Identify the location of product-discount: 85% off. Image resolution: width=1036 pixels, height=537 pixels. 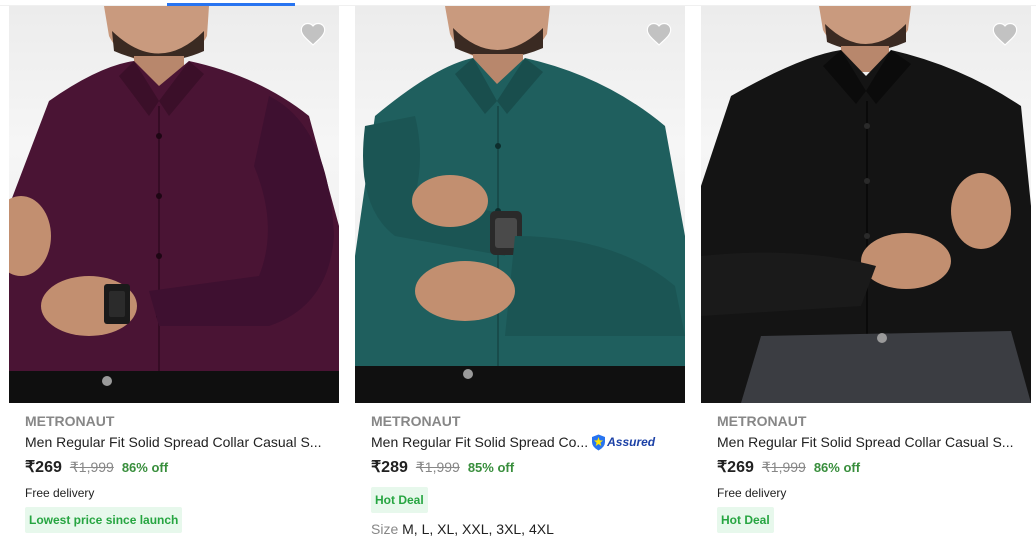
(491, 467).